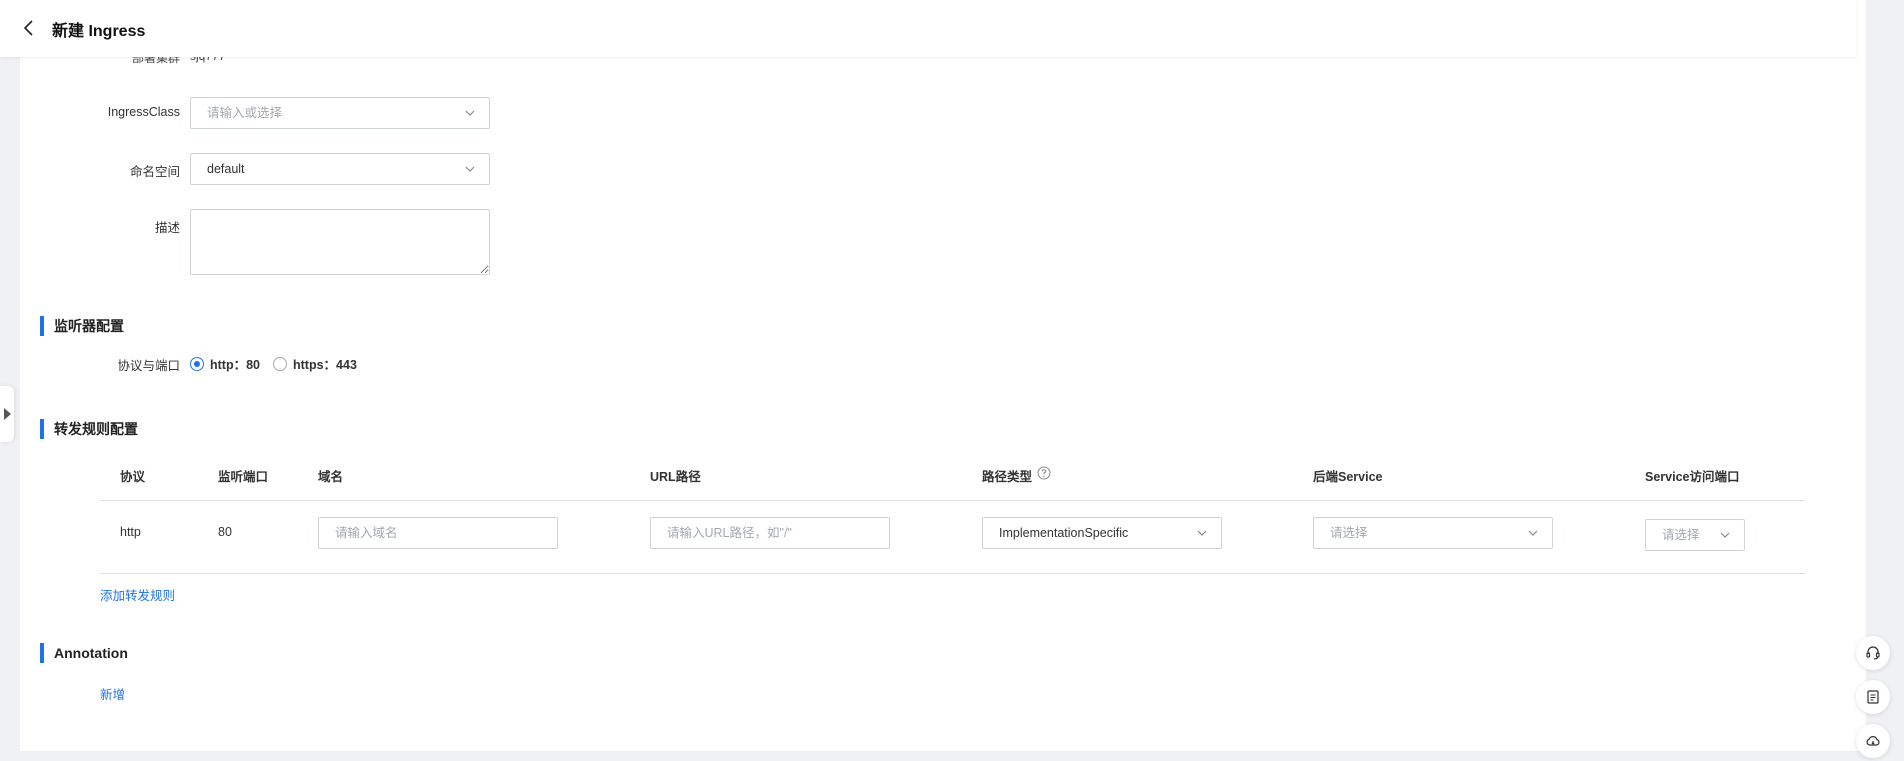  I want to click on radio-http-label: http：80, so click(235, 365).